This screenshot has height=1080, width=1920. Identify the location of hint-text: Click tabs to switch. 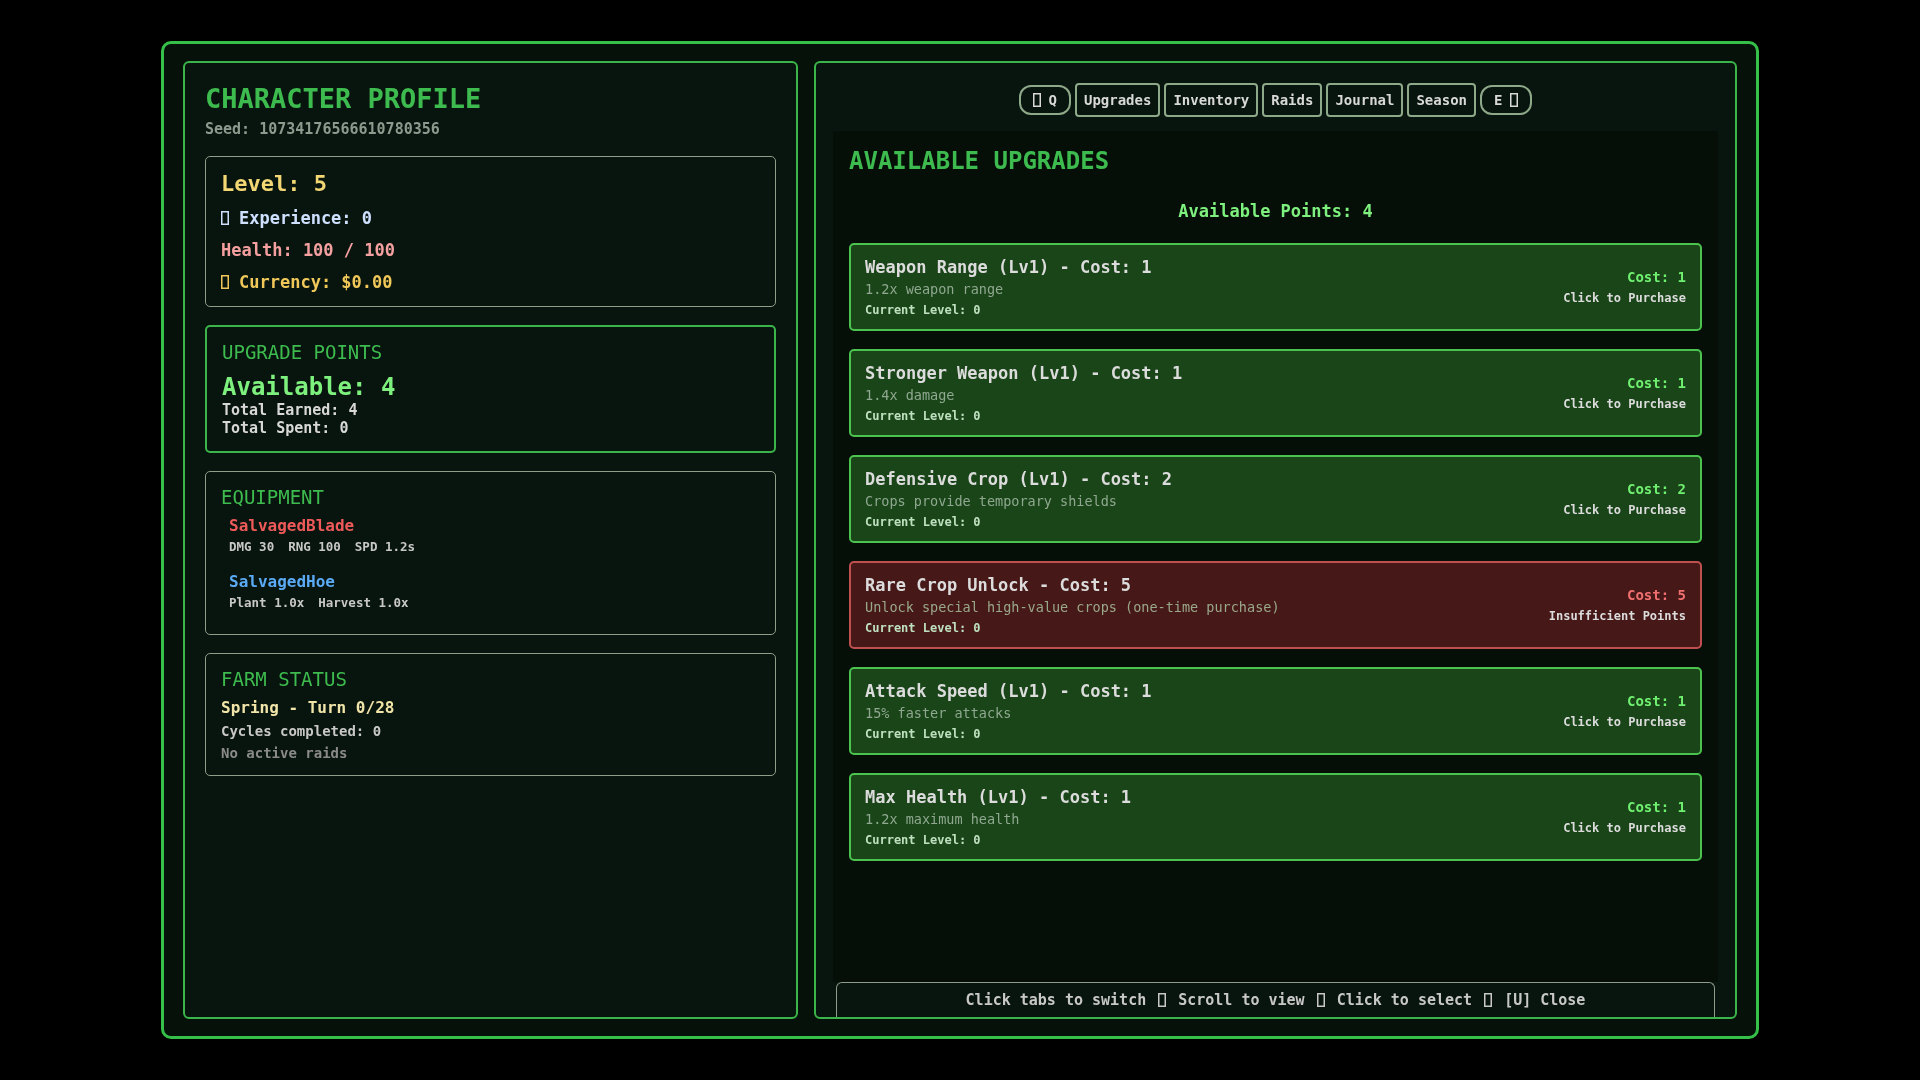
(1056, 1000).